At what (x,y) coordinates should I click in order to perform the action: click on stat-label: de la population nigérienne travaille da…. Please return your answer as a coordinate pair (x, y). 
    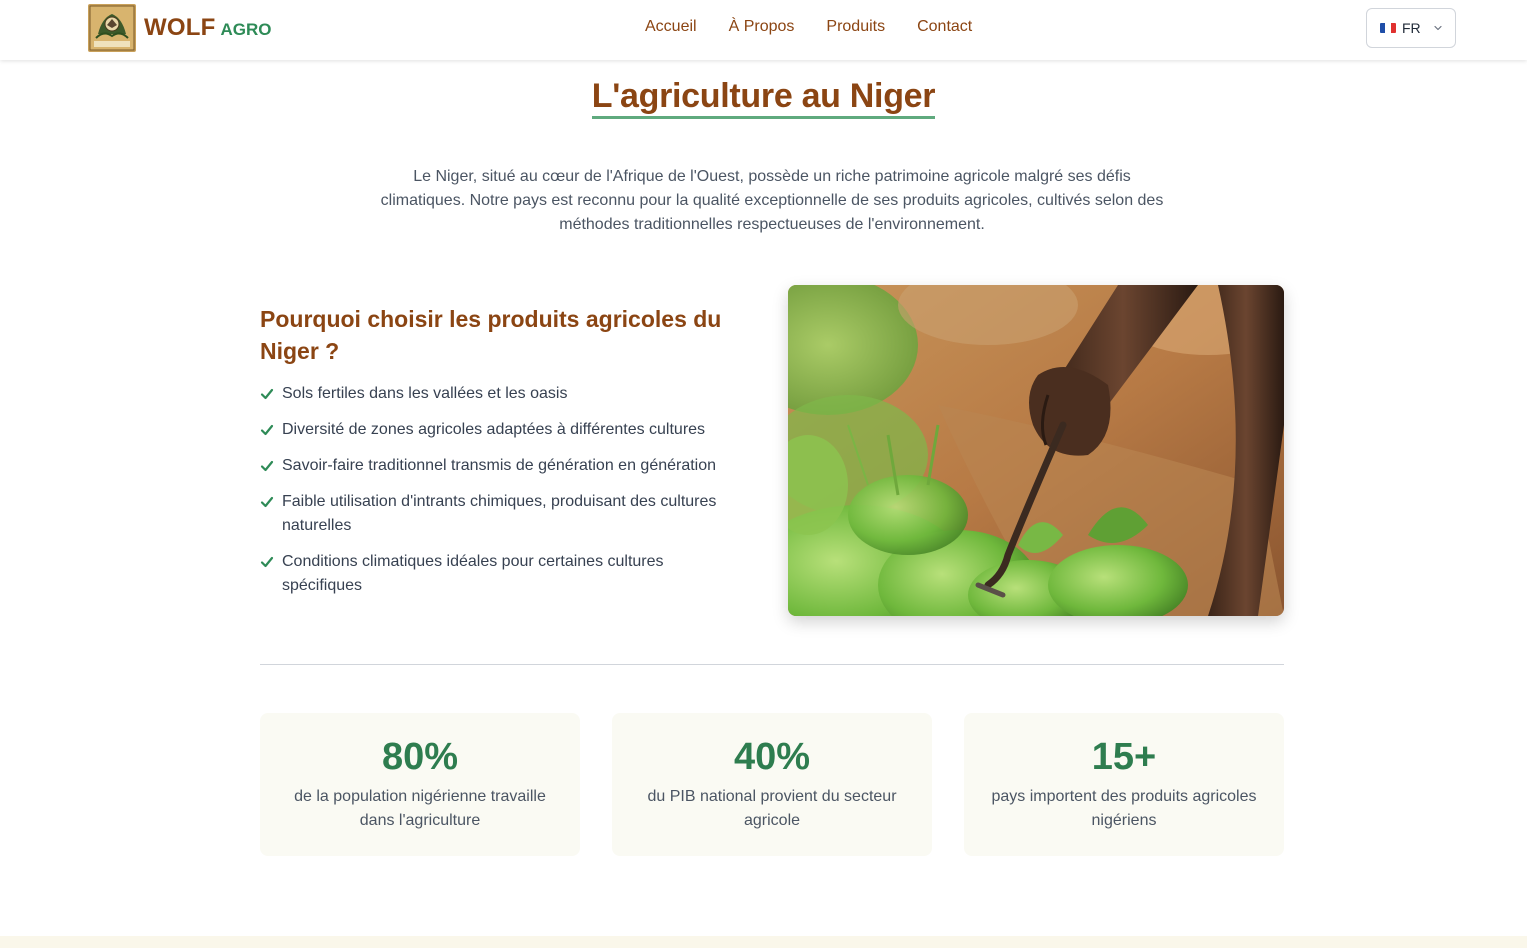
    Looking at the image, I should click on (420, 808).